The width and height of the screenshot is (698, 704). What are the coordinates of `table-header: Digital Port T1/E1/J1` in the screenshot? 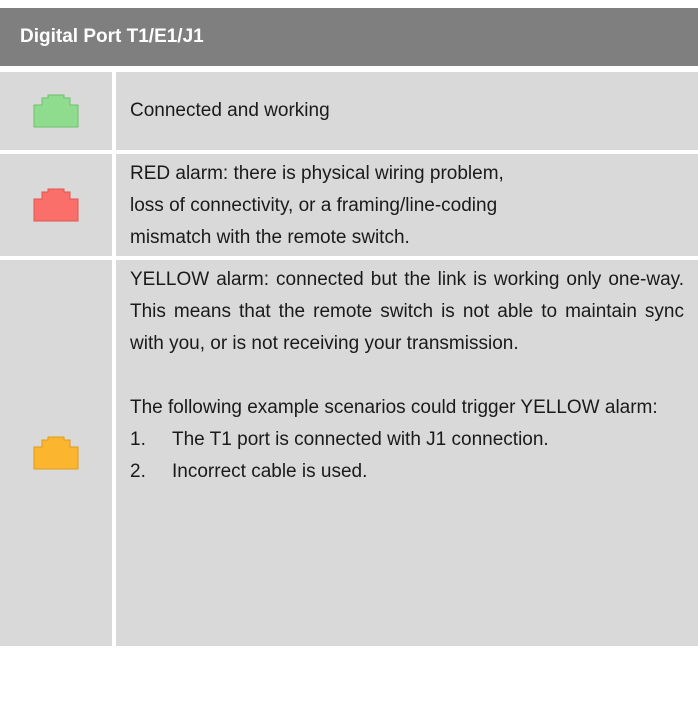 It's located at (349, 37).